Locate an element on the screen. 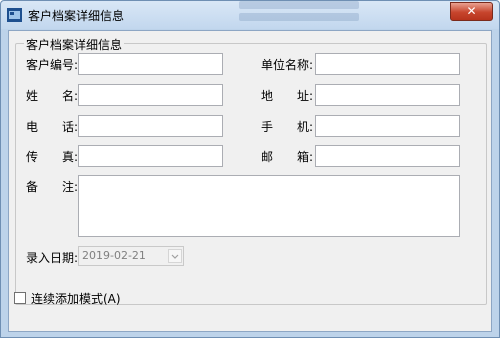 The width and height of the screenshot is (500, 338). email-input is located at coordinates (387, 156).